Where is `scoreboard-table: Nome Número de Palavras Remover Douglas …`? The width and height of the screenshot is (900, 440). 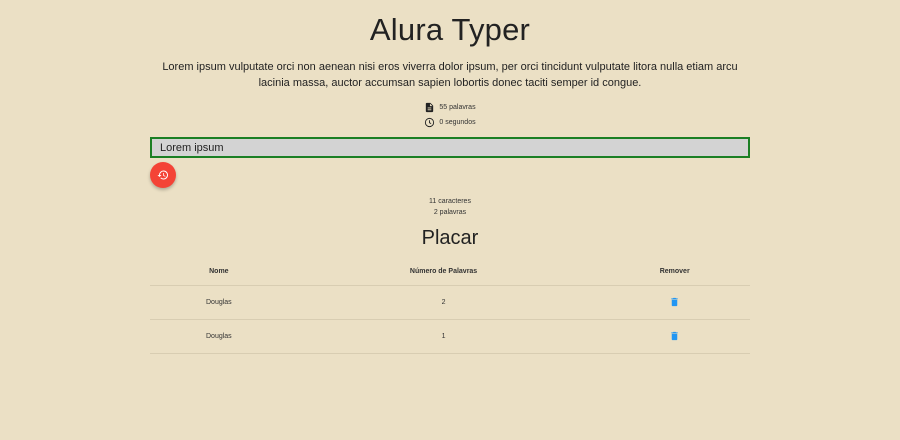
scoreboard-table: Nome Número de Palavras Remover Douglas … is located at coordinates (450, 305).